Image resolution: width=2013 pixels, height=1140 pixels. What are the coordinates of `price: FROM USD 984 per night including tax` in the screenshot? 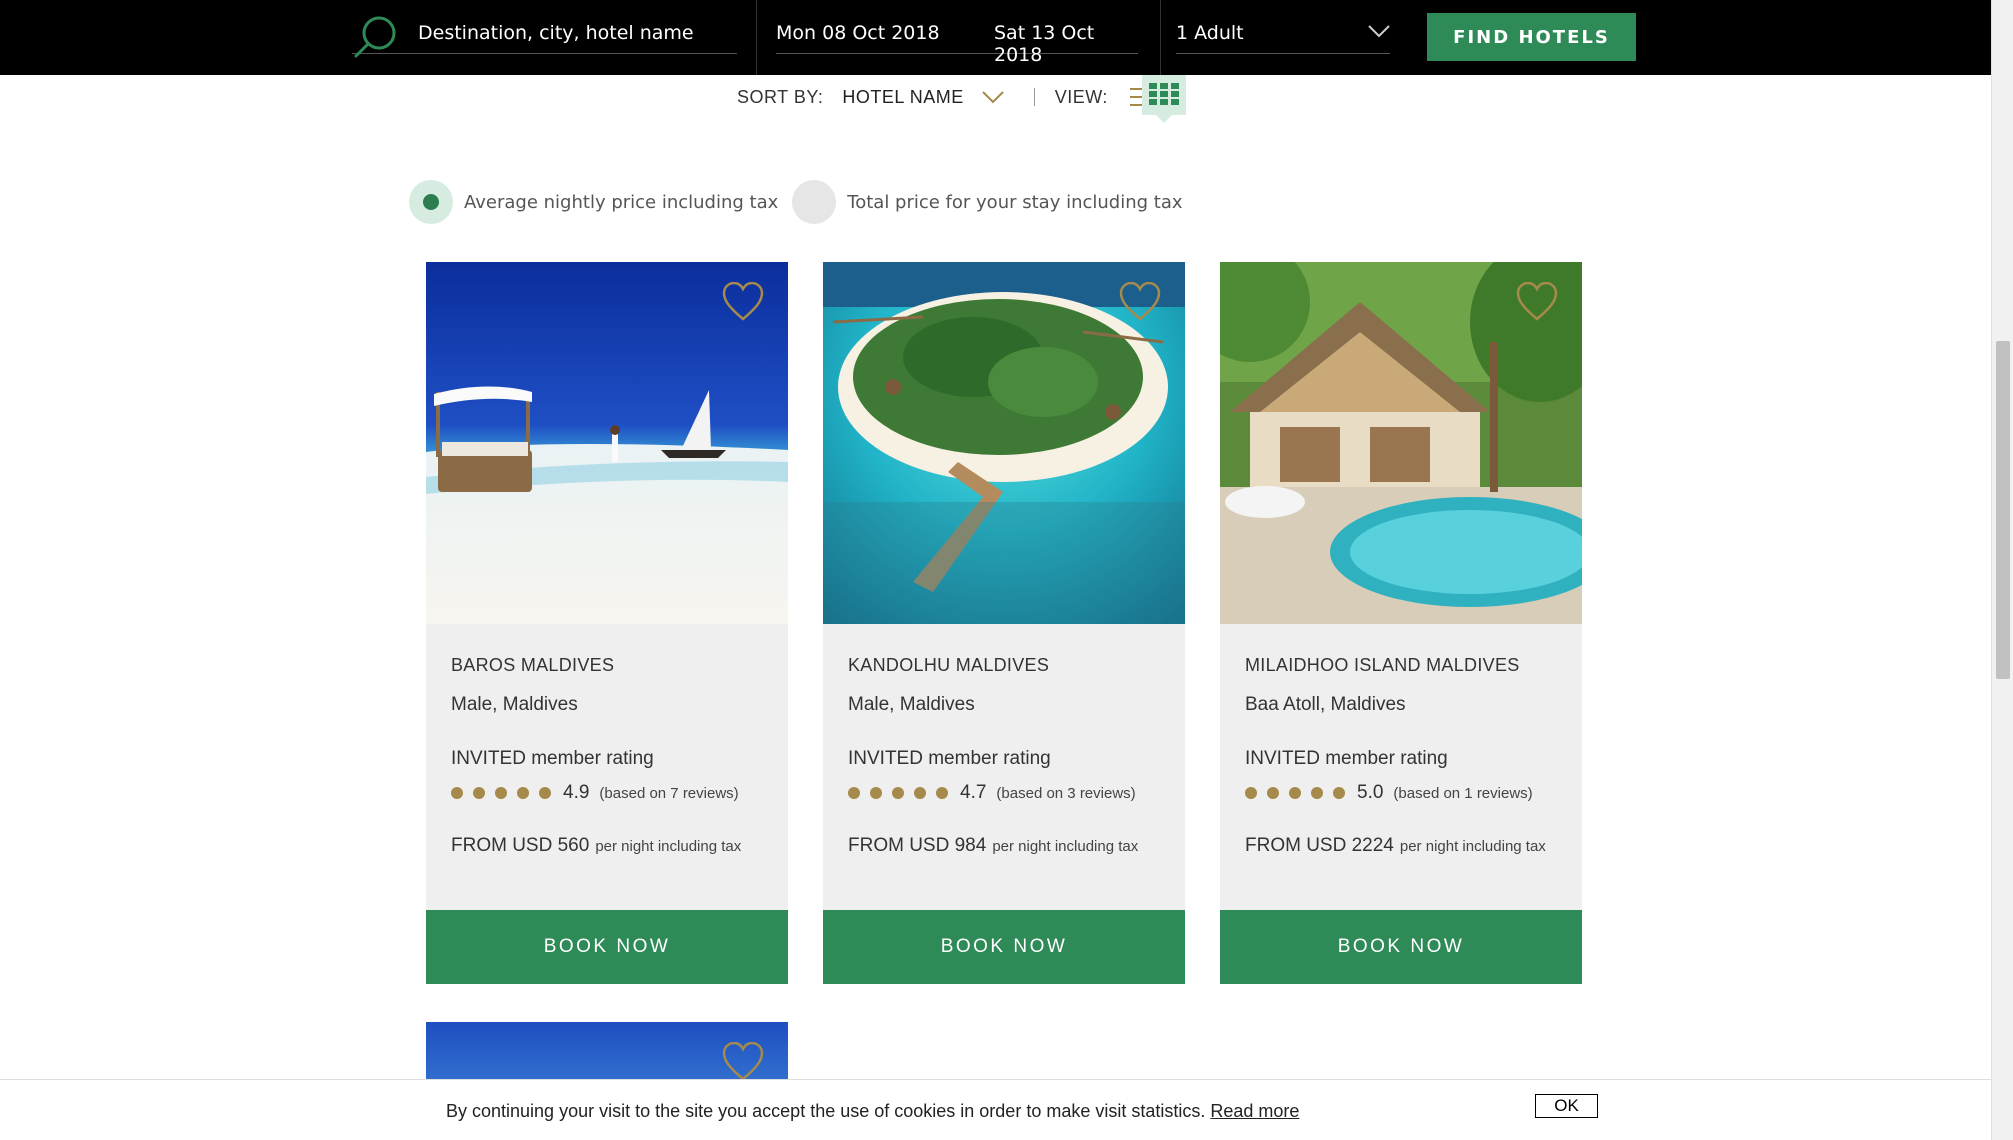 It's located at (993, 846).